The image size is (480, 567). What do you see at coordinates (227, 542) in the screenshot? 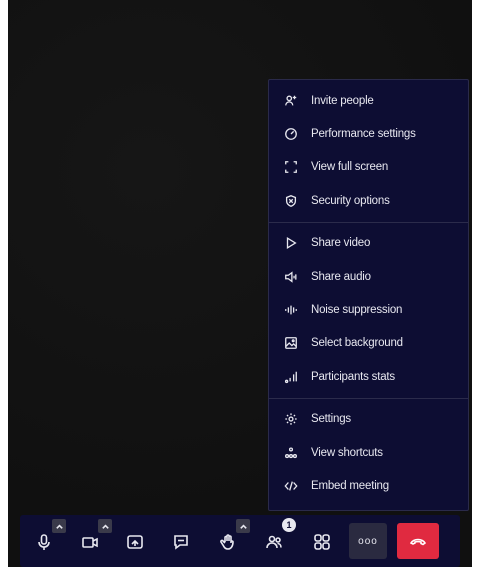
I see `hand-icon` at bounding box center [227, 542].